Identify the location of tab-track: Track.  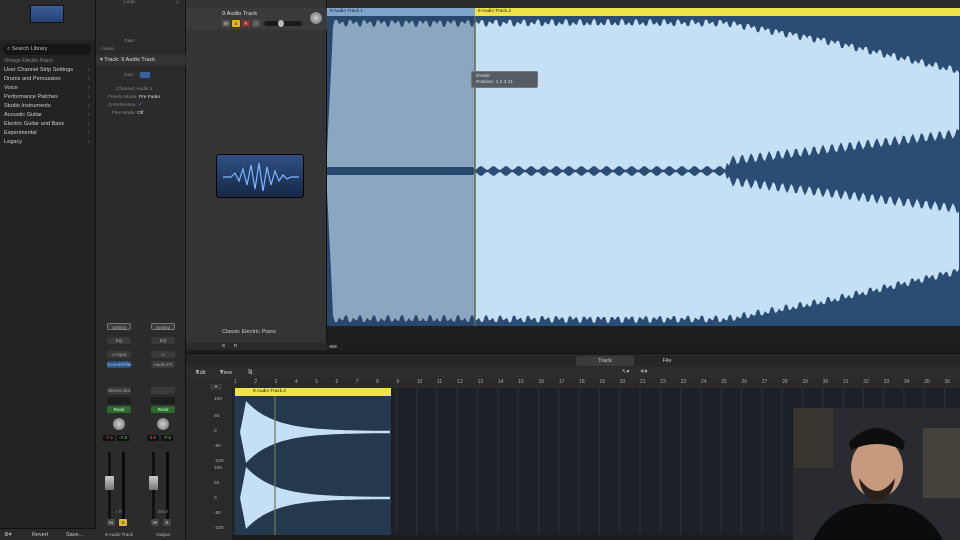
(605, 361).